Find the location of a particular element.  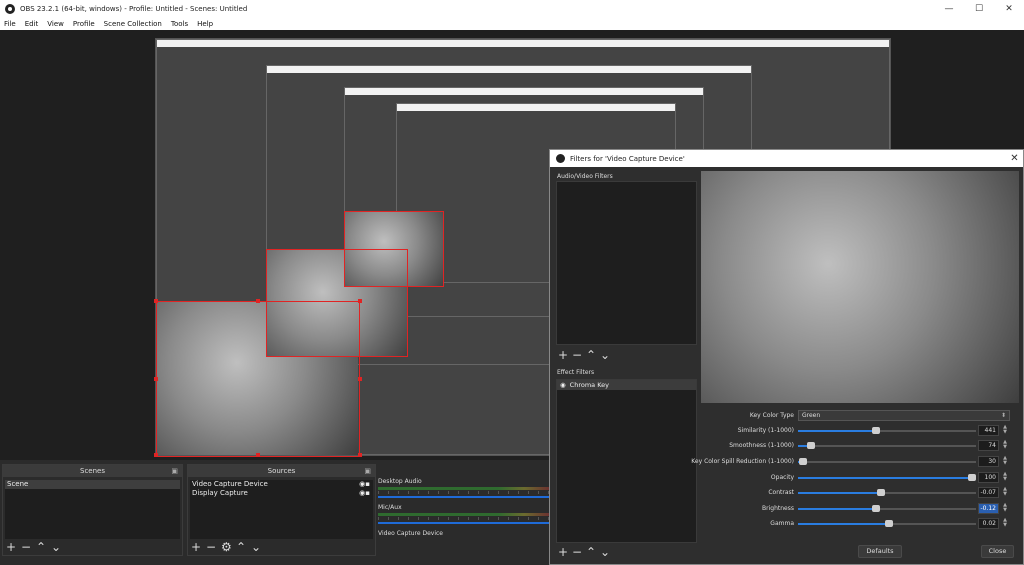

menu-help: Help is located at coordinates (205, 24).